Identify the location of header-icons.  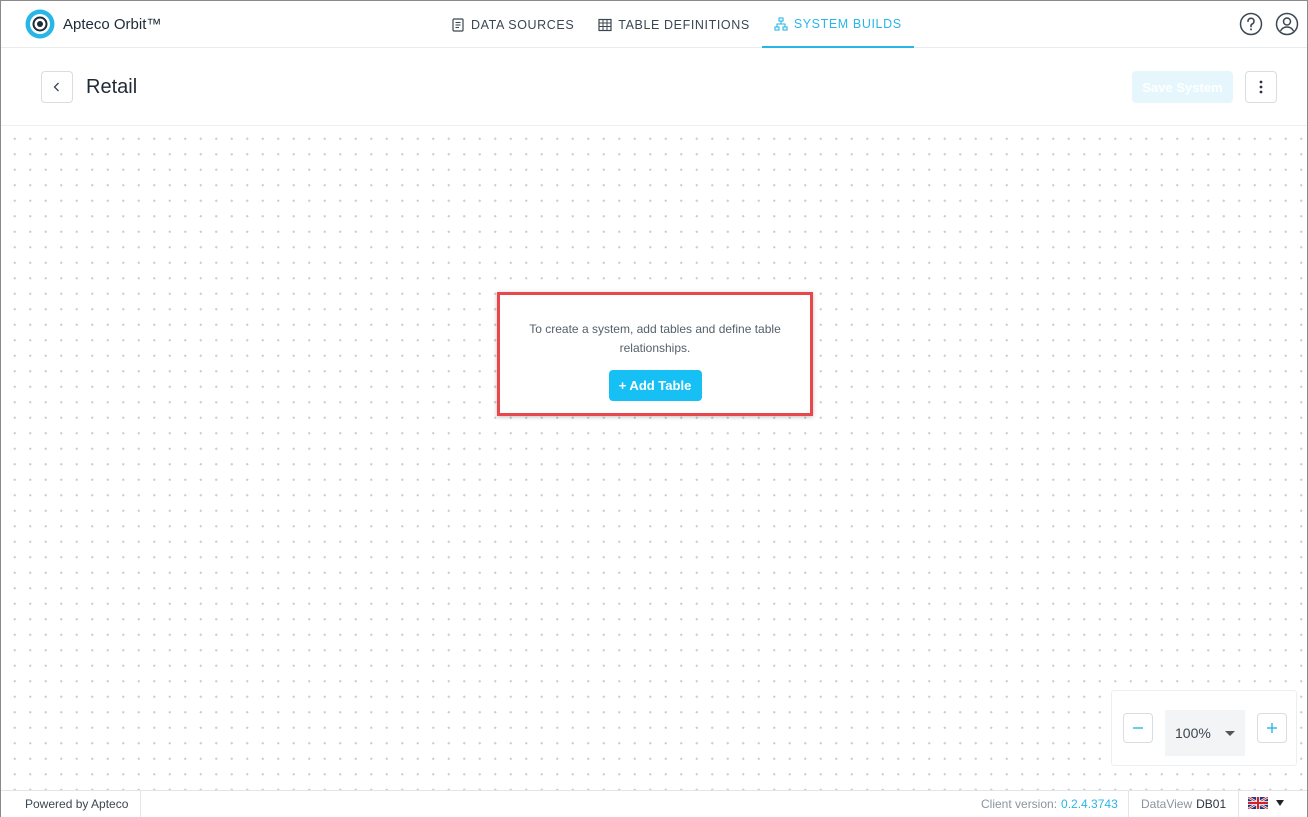
(1269, 24).